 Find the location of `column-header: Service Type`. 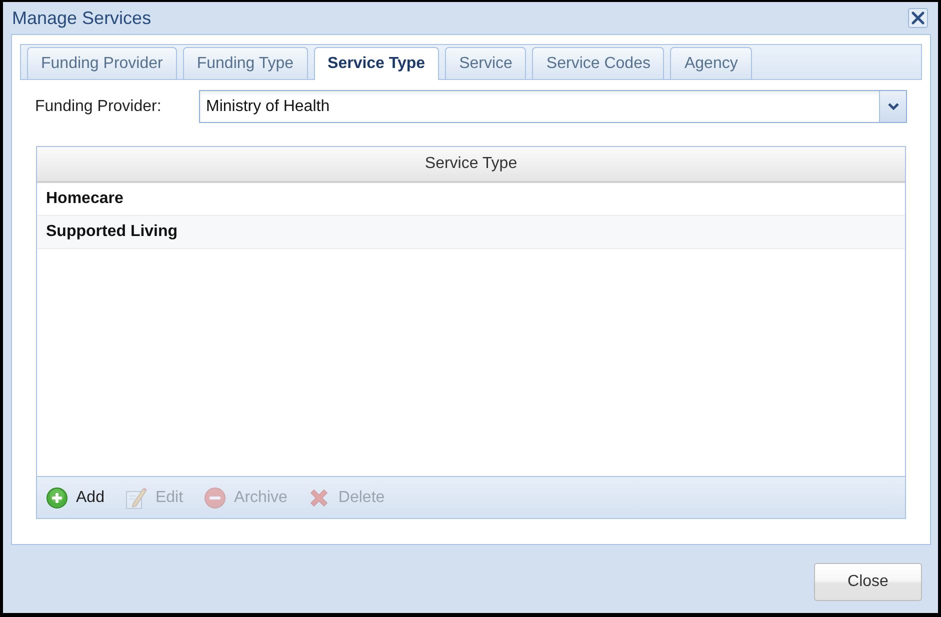

column-header: Service Type is located at coordinates (471, 165).